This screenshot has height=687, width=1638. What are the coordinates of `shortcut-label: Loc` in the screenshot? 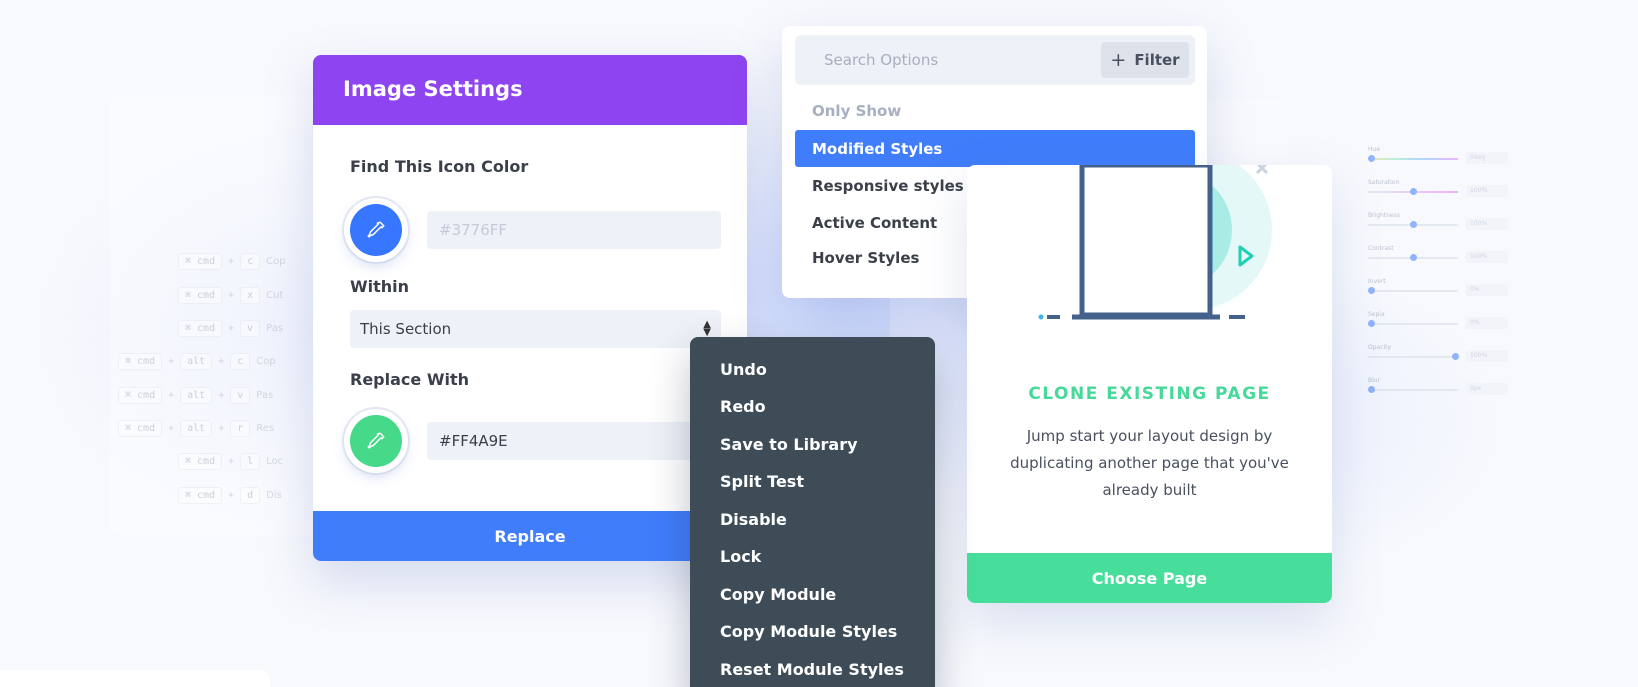 It's located at (275, 461).